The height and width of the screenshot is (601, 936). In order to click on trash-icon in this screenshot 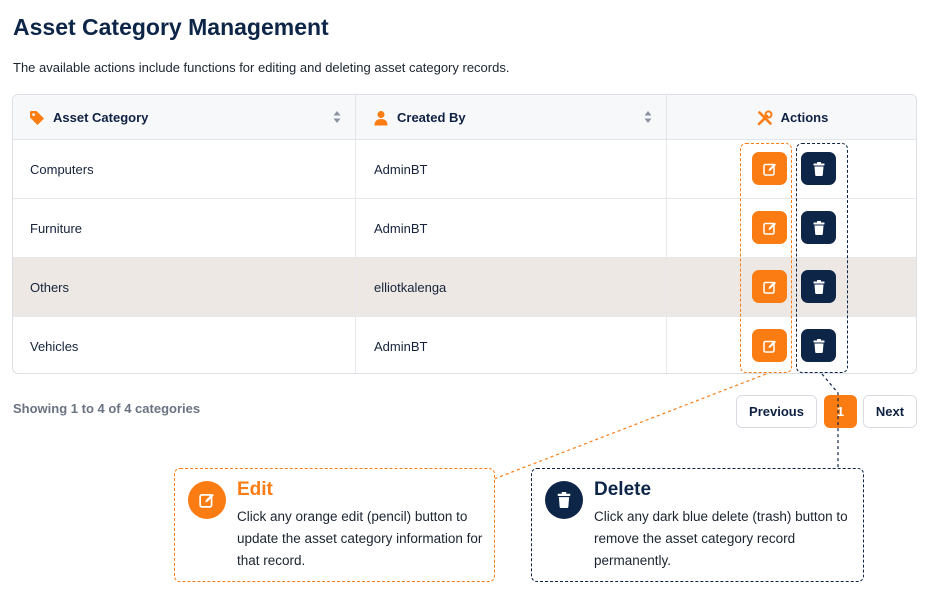, I will do `click(564, 500)`.